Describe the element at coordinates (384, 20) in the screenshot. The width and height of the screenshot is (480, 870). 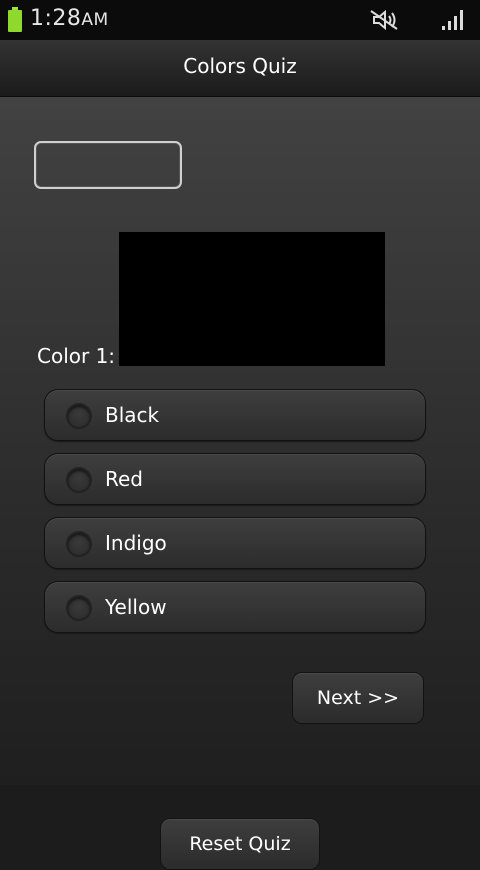
I see `mute-icon` at that location.